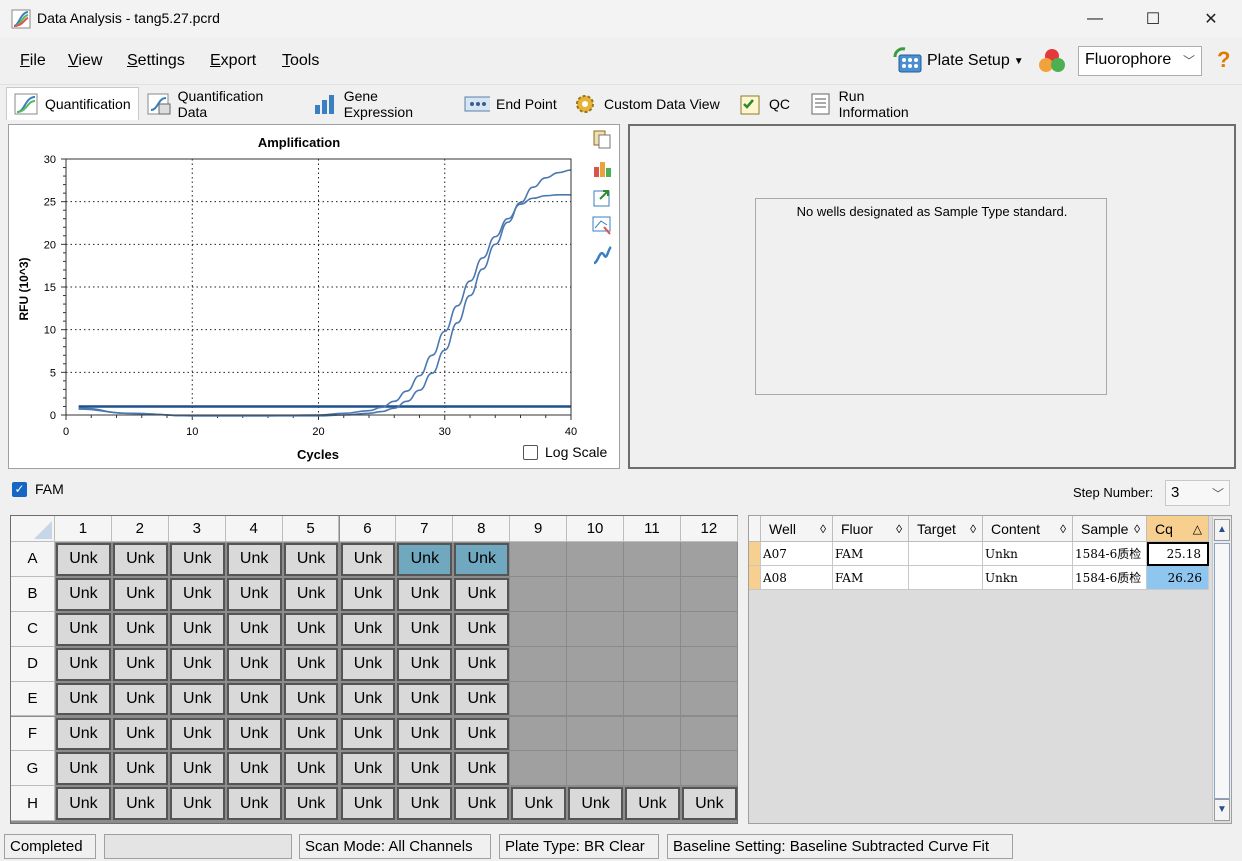 The image size is (1242, 861). Describe the element at coordinates (140, 529) in the screenshot. I see `plate-column-header: 2` at that location.